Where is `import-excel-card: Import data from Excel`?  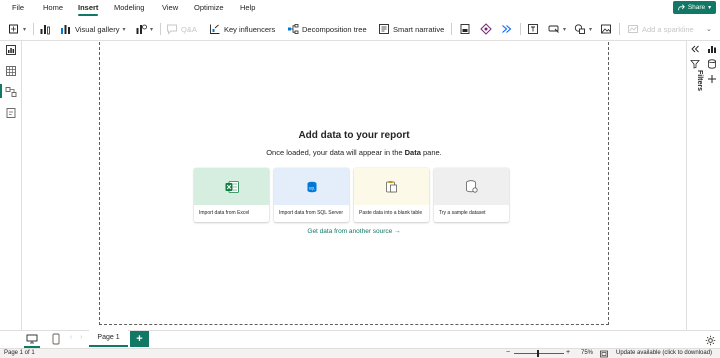 import-excel-card: Import data from Excel is located at coordinates (231, 195).